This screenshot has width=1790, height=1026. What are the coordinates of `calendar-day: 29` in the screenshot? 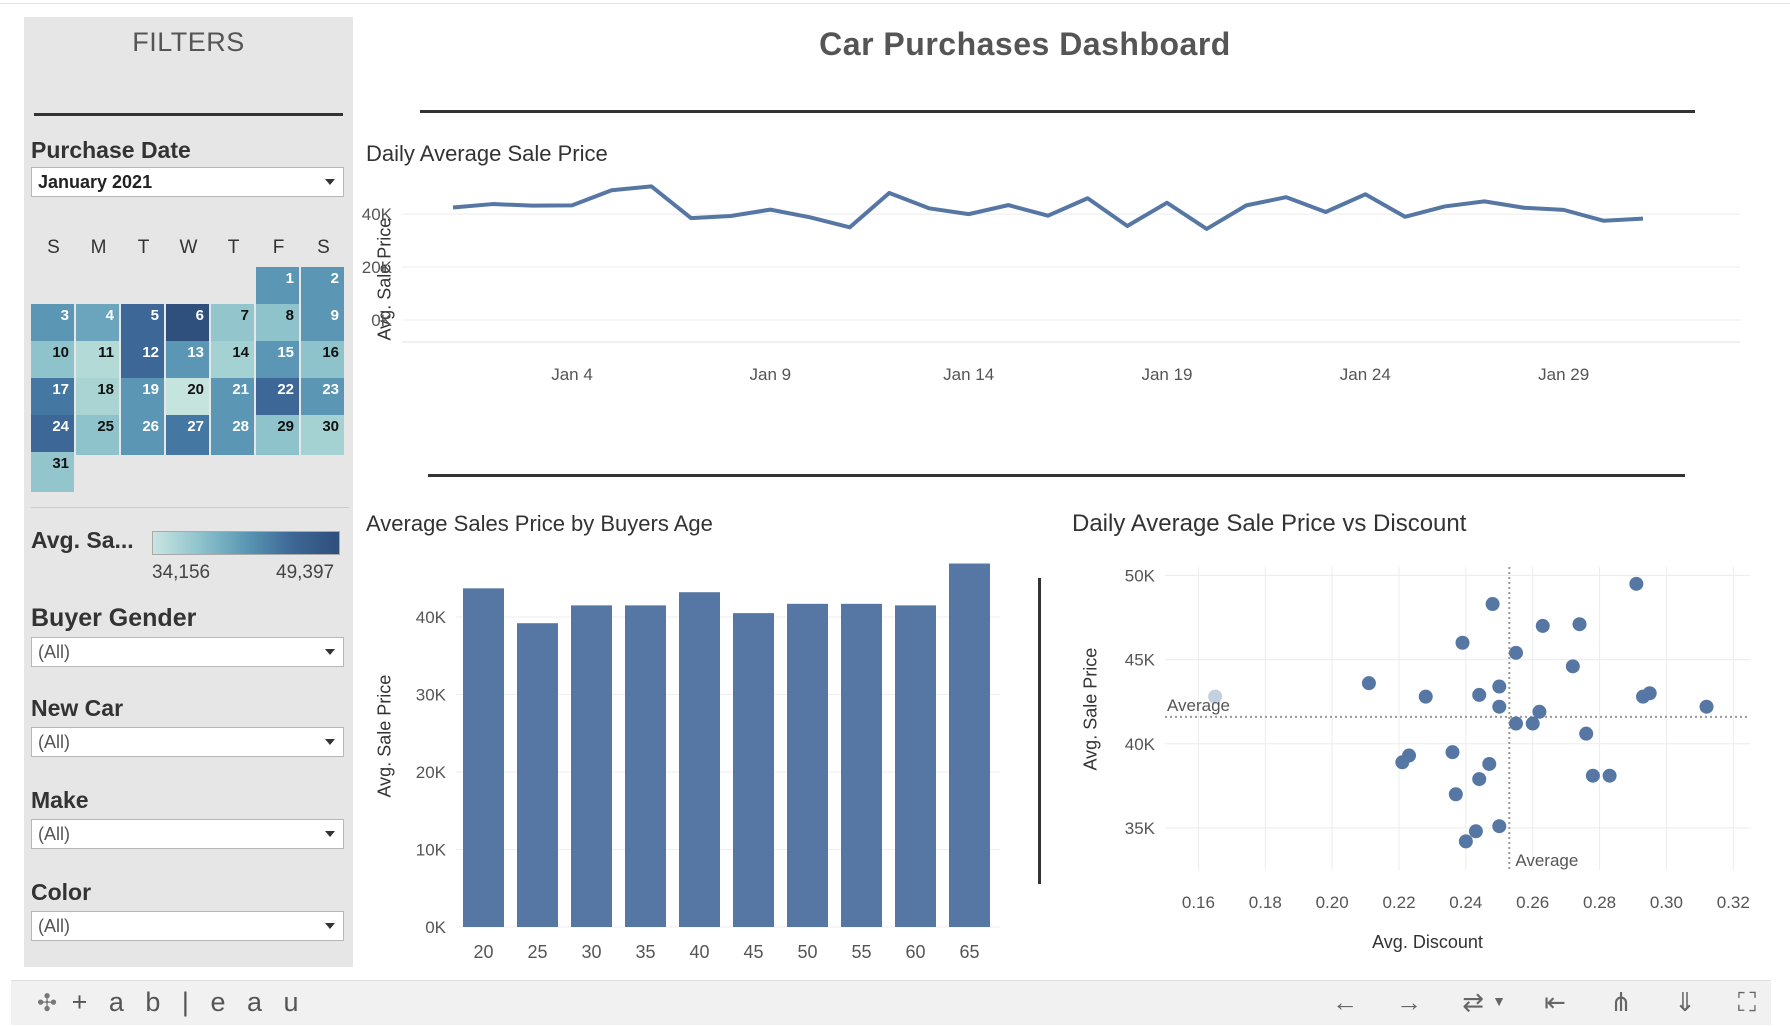 It's located at (277, 435).